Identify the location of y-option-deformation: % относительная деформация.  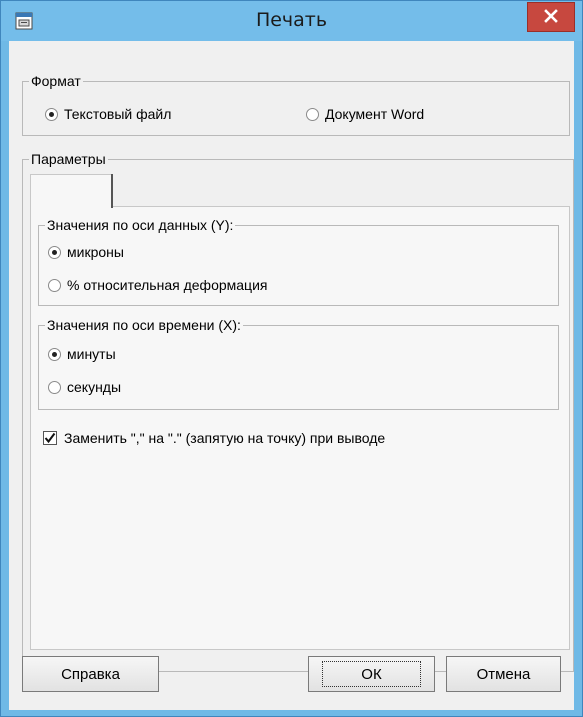
(157, 285).